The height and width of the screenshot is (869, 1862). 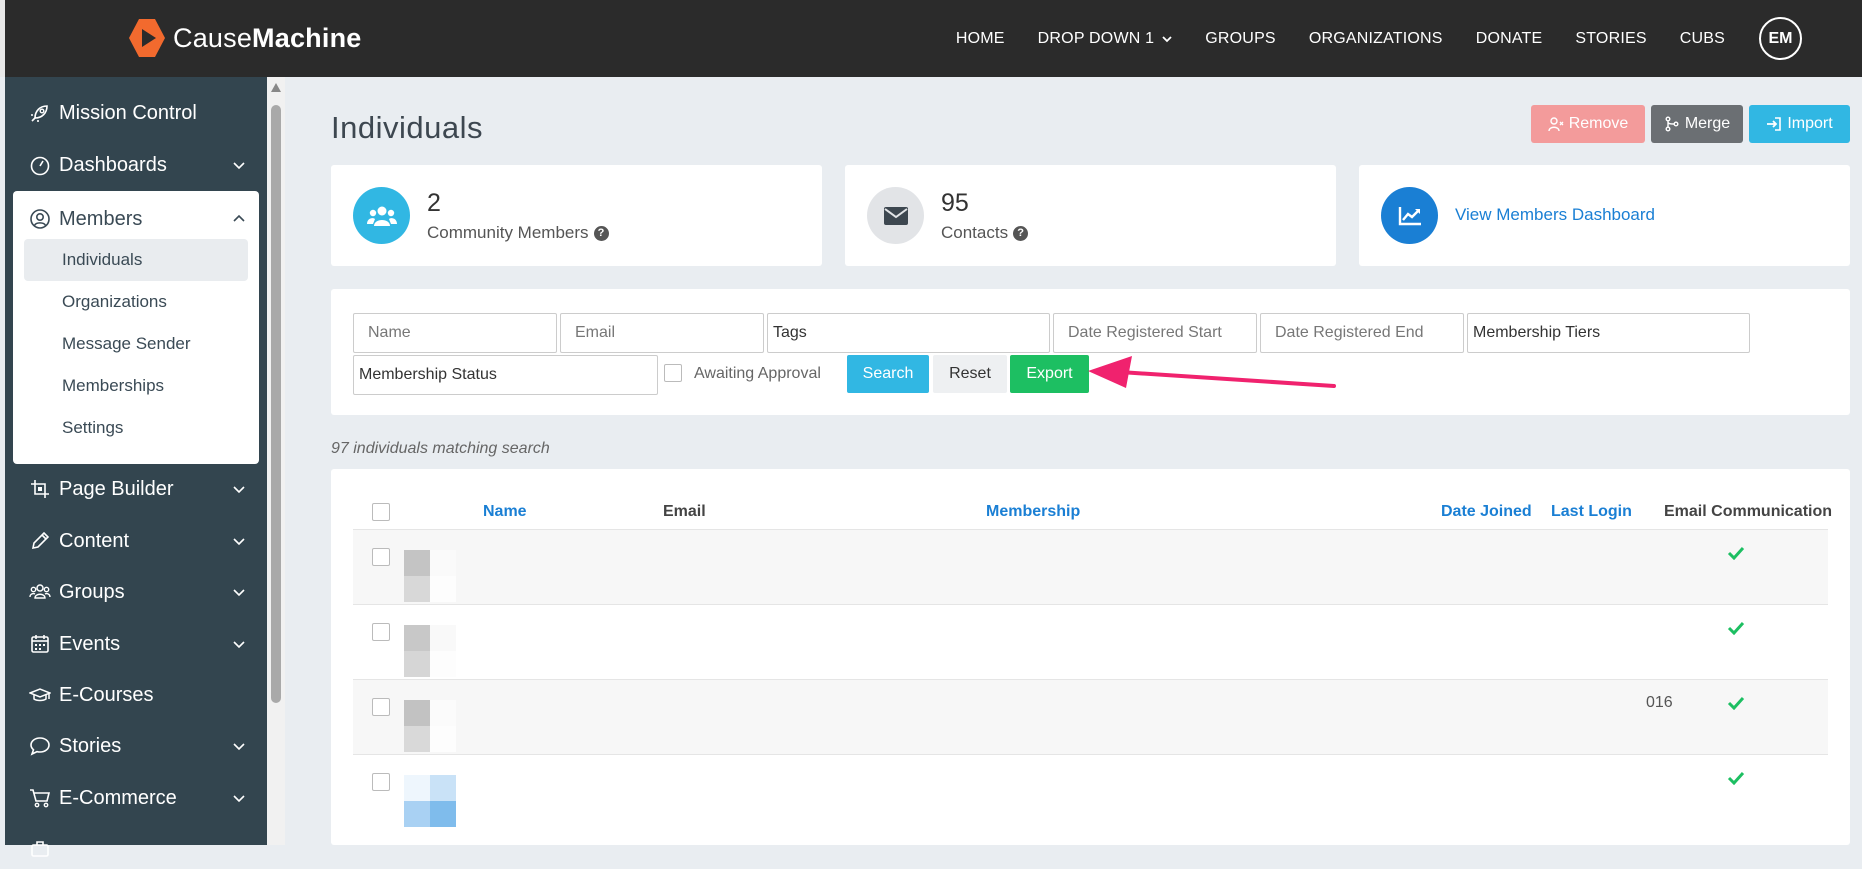 I want to click on sidebar-item-dashboards: Dashboards, so click(x=136, y=165).